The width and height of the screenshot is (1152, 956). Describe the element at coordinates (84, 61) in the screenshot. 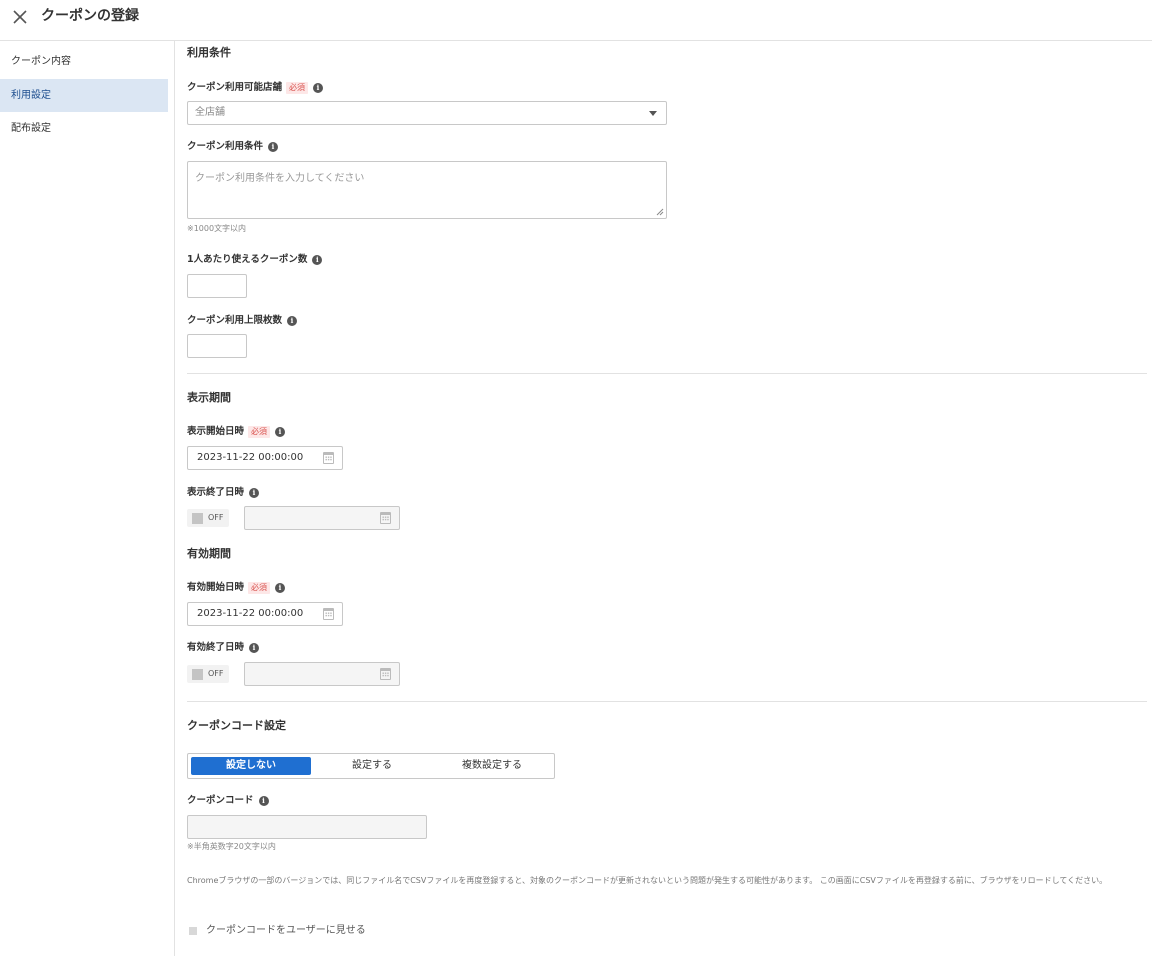

I see `sidebar-item-coupon-content: クーポン内容` at that location.